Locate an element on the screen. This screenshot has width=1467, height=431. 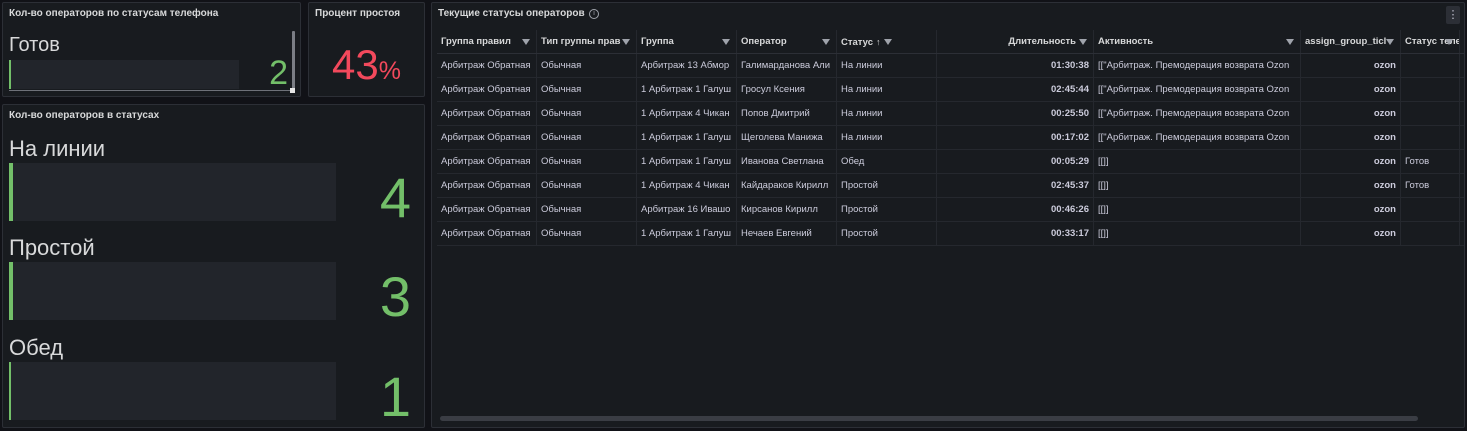
column-header-phone-status: Статус теле is located at coordinates (1430, 41).